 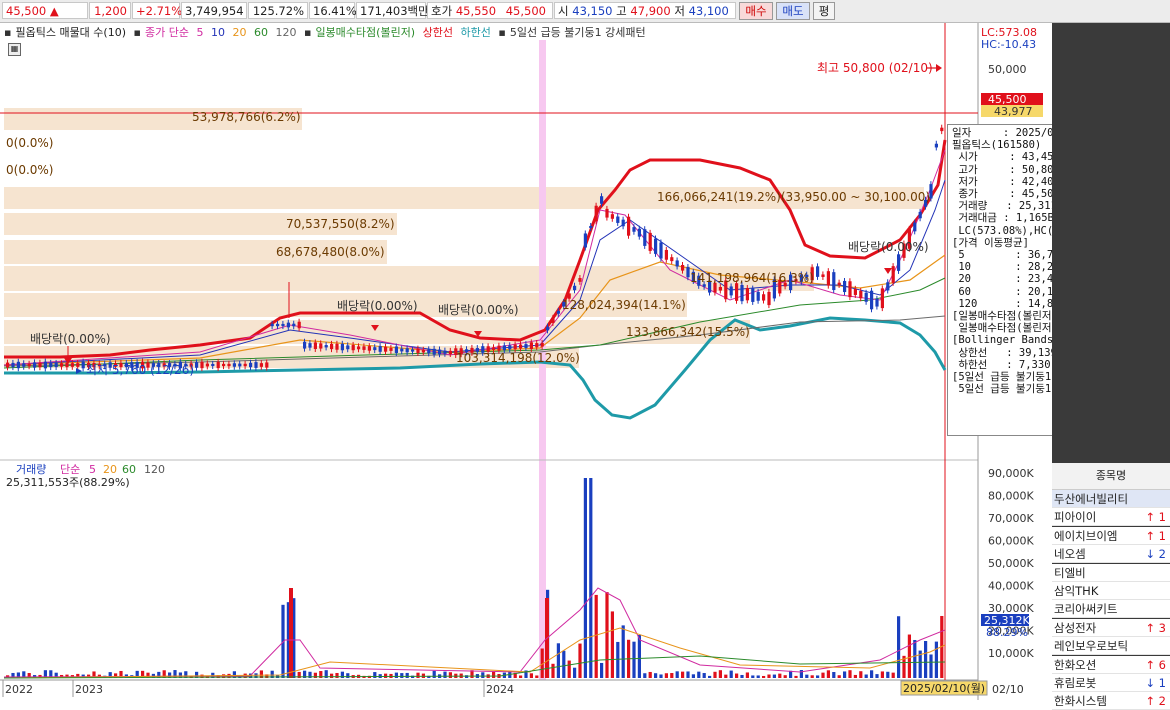 What do you see at coordinates (365, 32) in the screenshot?
I see `legend-bb-indicator: 일봉매수타점(볼린저)` at bounding box center [365, 32].